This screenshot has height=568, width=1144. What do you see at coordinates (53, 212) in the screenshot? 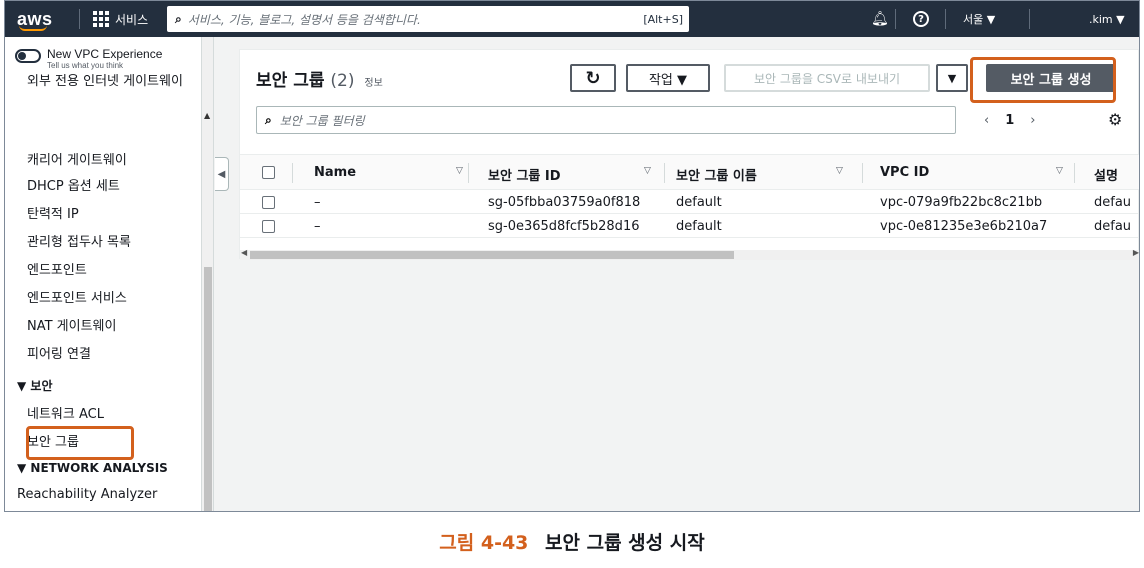
I see `sidebar-item-elastic-ip: 탄력적 IP` at bounding box center [53, 212].